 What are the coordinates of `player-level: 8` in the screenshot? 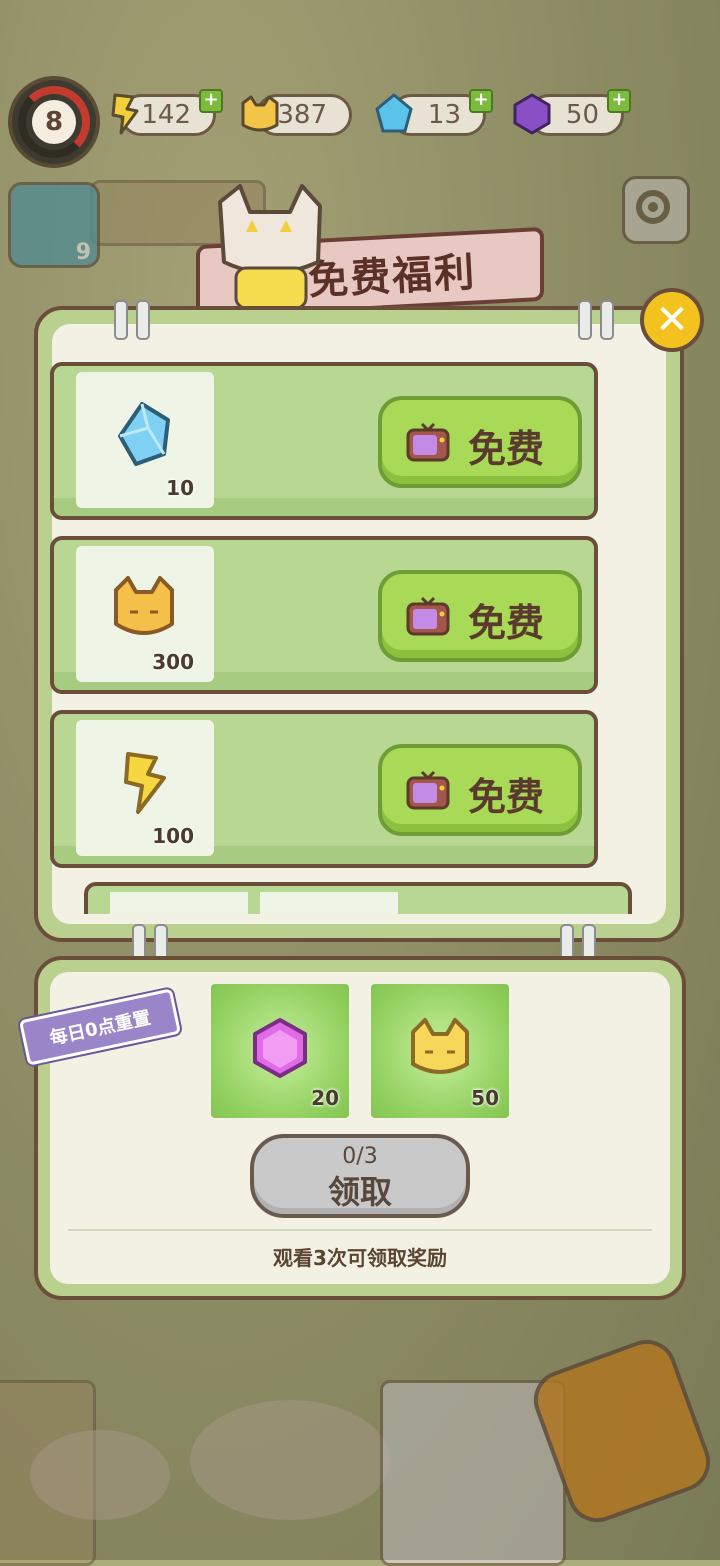 It's located at (54, 122).